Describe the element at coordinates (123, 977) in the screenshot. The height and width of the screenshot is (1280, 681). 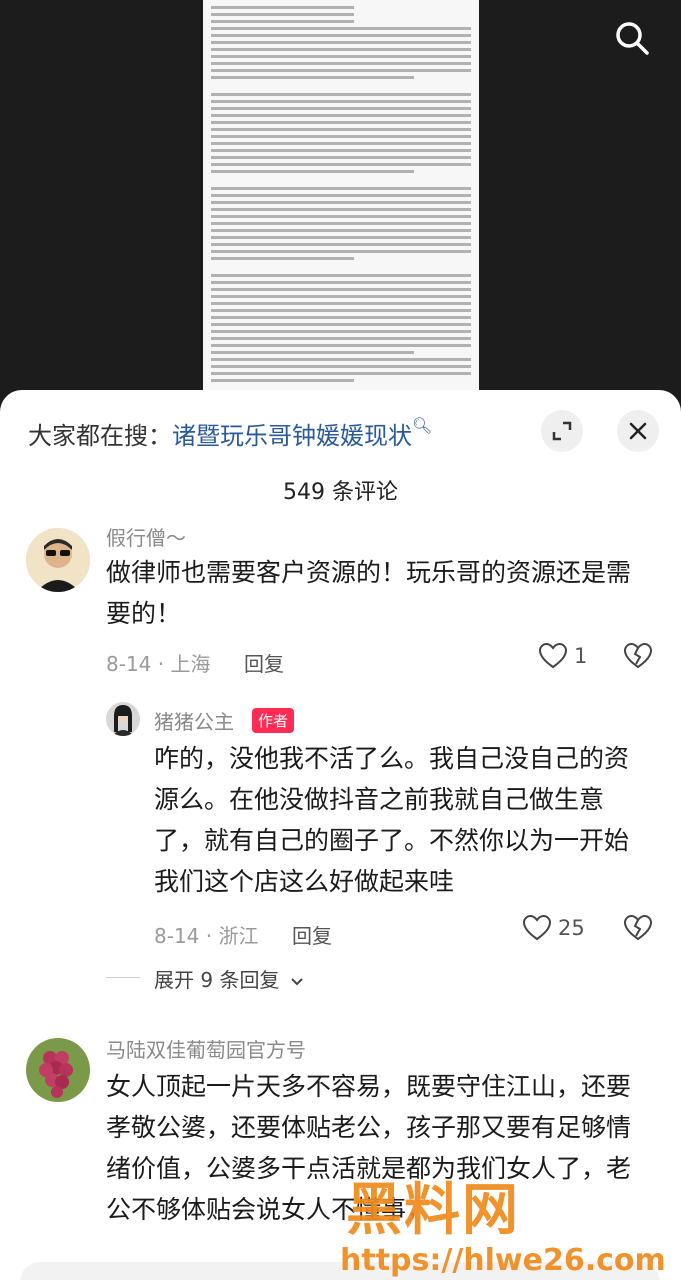
I see `expand-replies-divider` at that location.